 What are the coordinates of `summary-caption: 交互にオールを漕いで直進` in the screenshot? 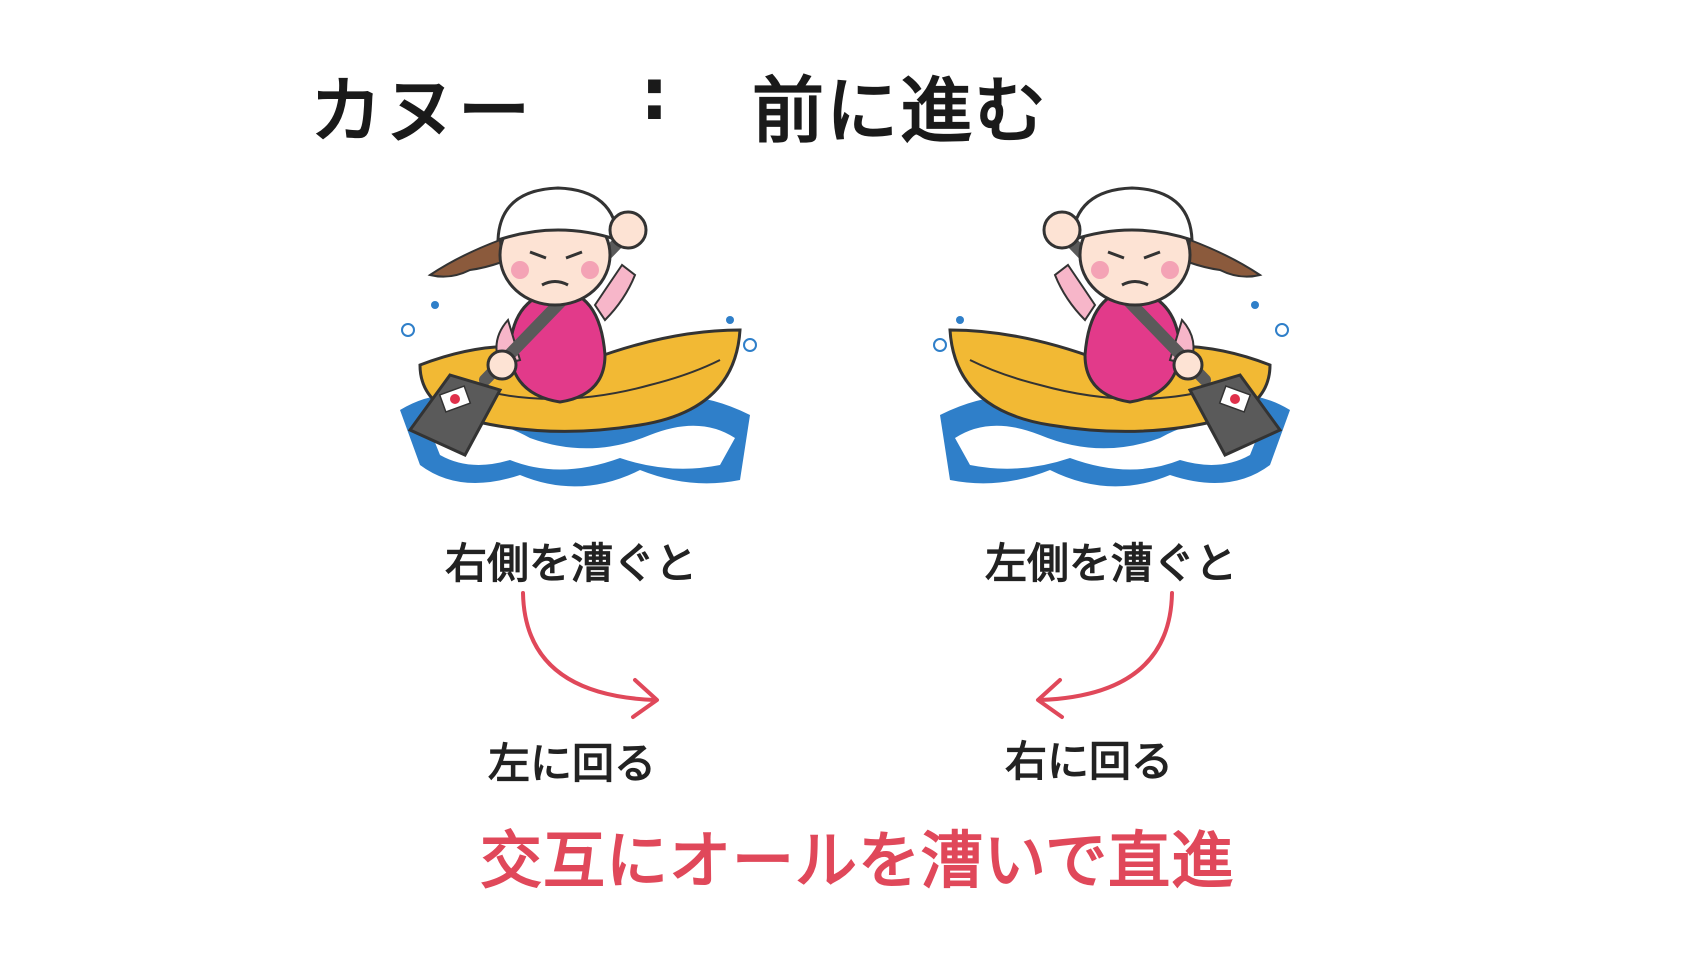 It's located at (857, 860).